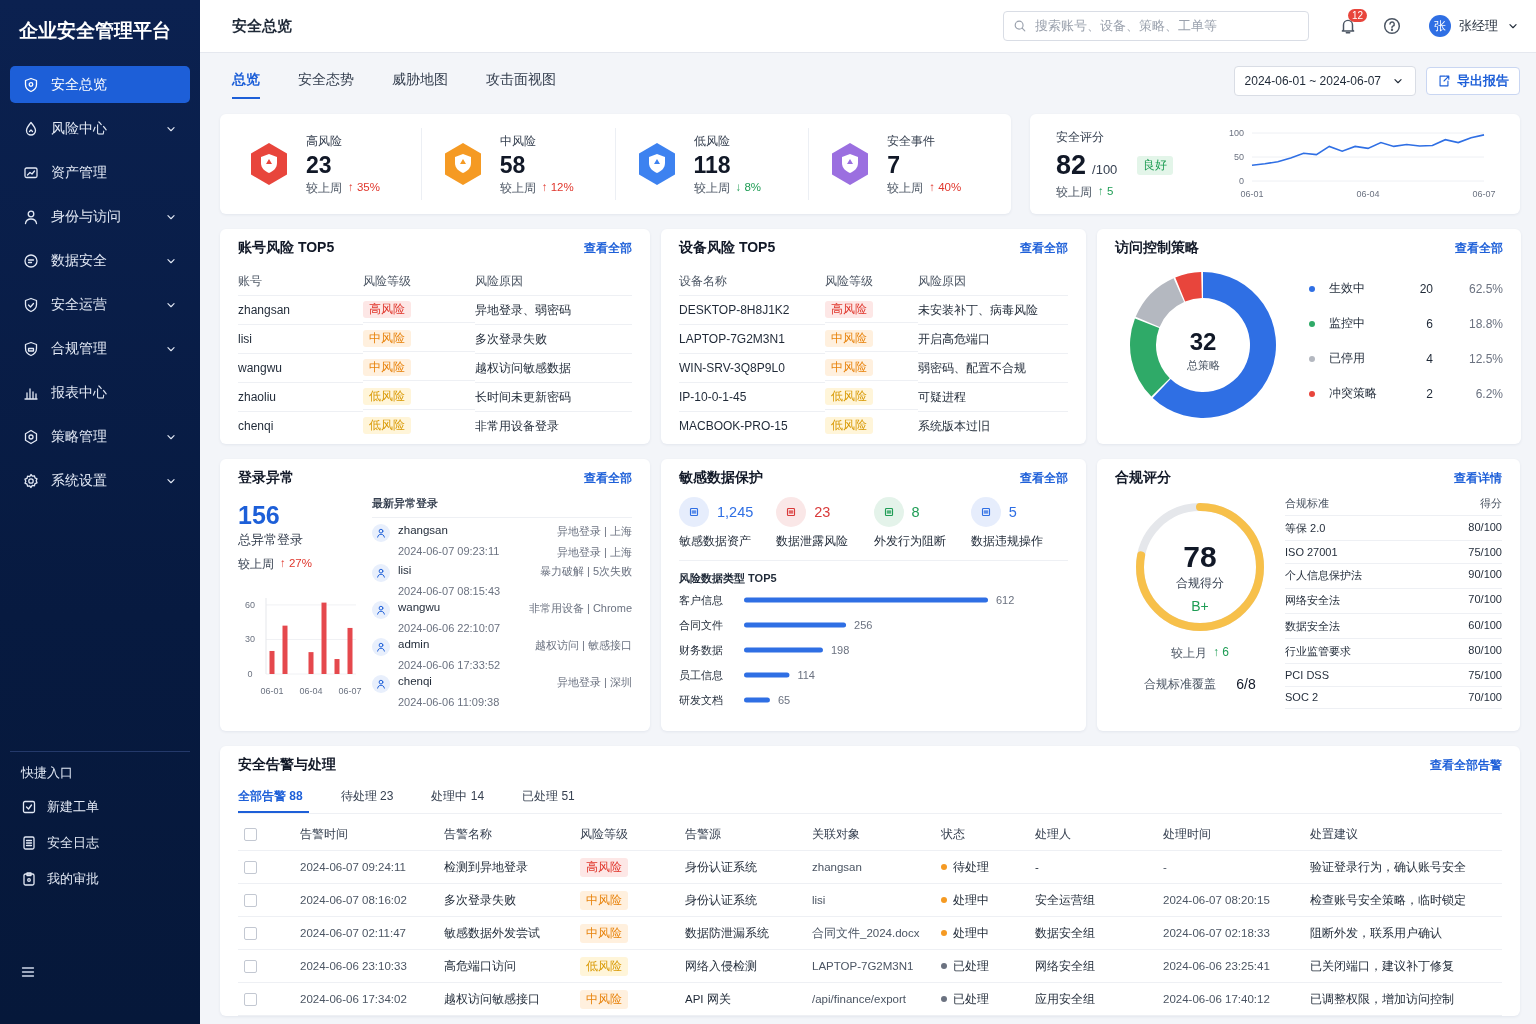 The image size is (1536, 1024). Describe the element at coordinates (1239, 157) in the screenshot. I see `axis-label: 50` at that location.